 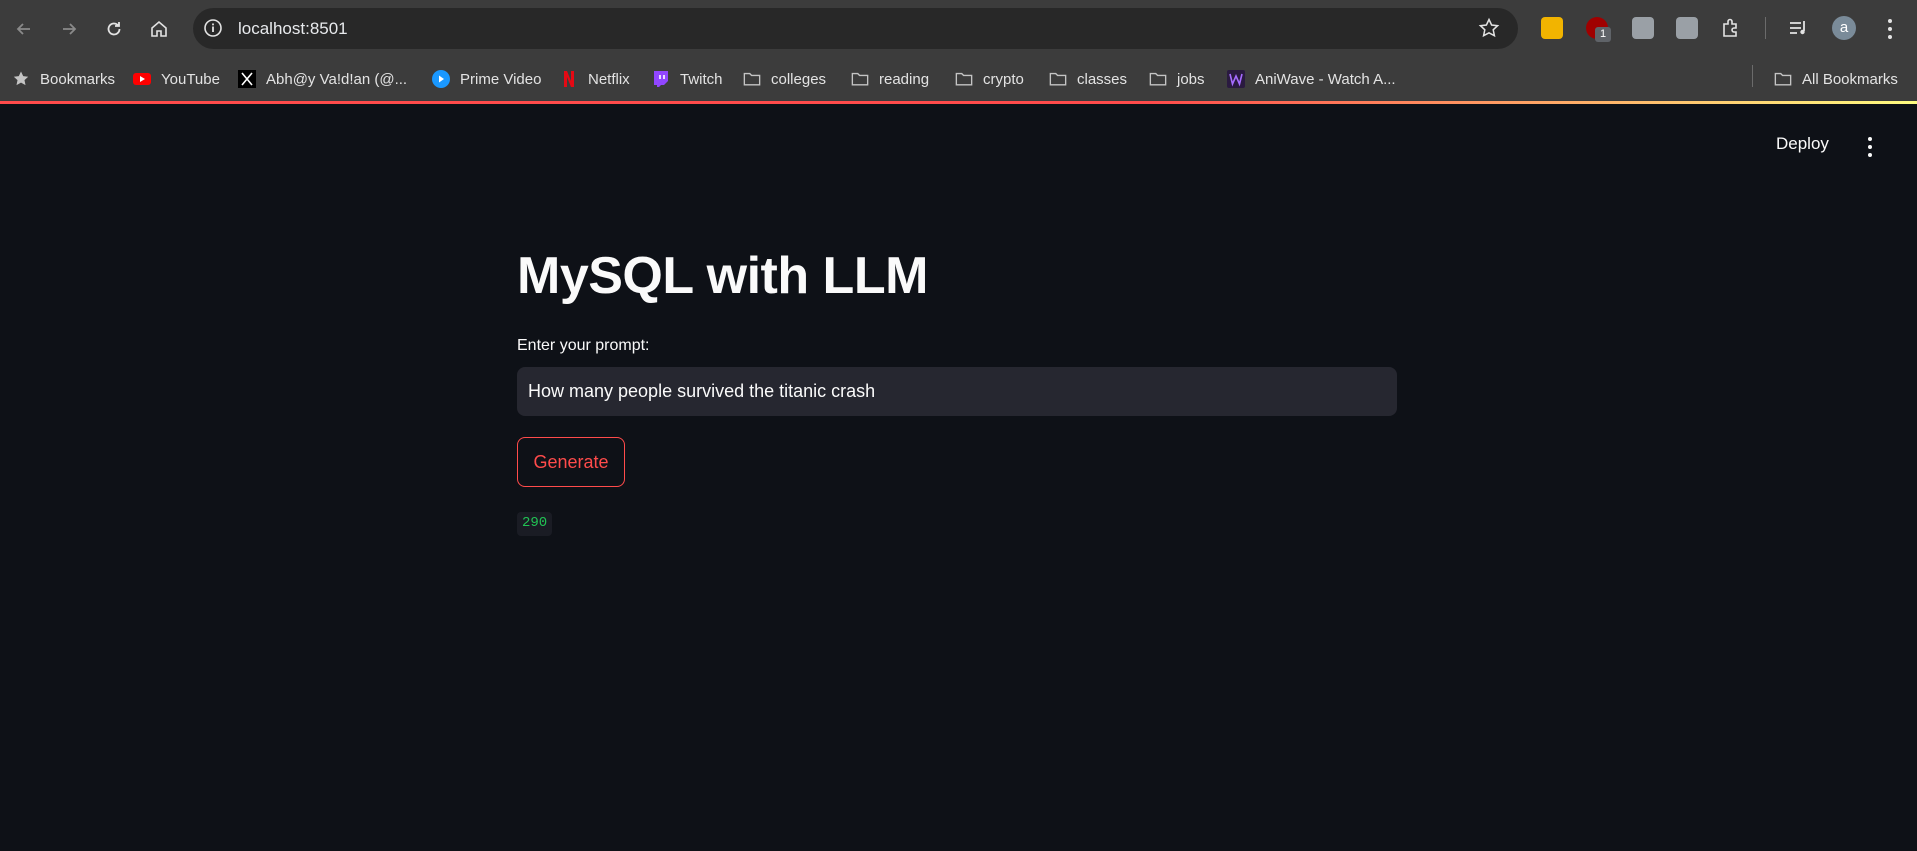 I want to click on twitch-icon, so click(x=661, y=79).